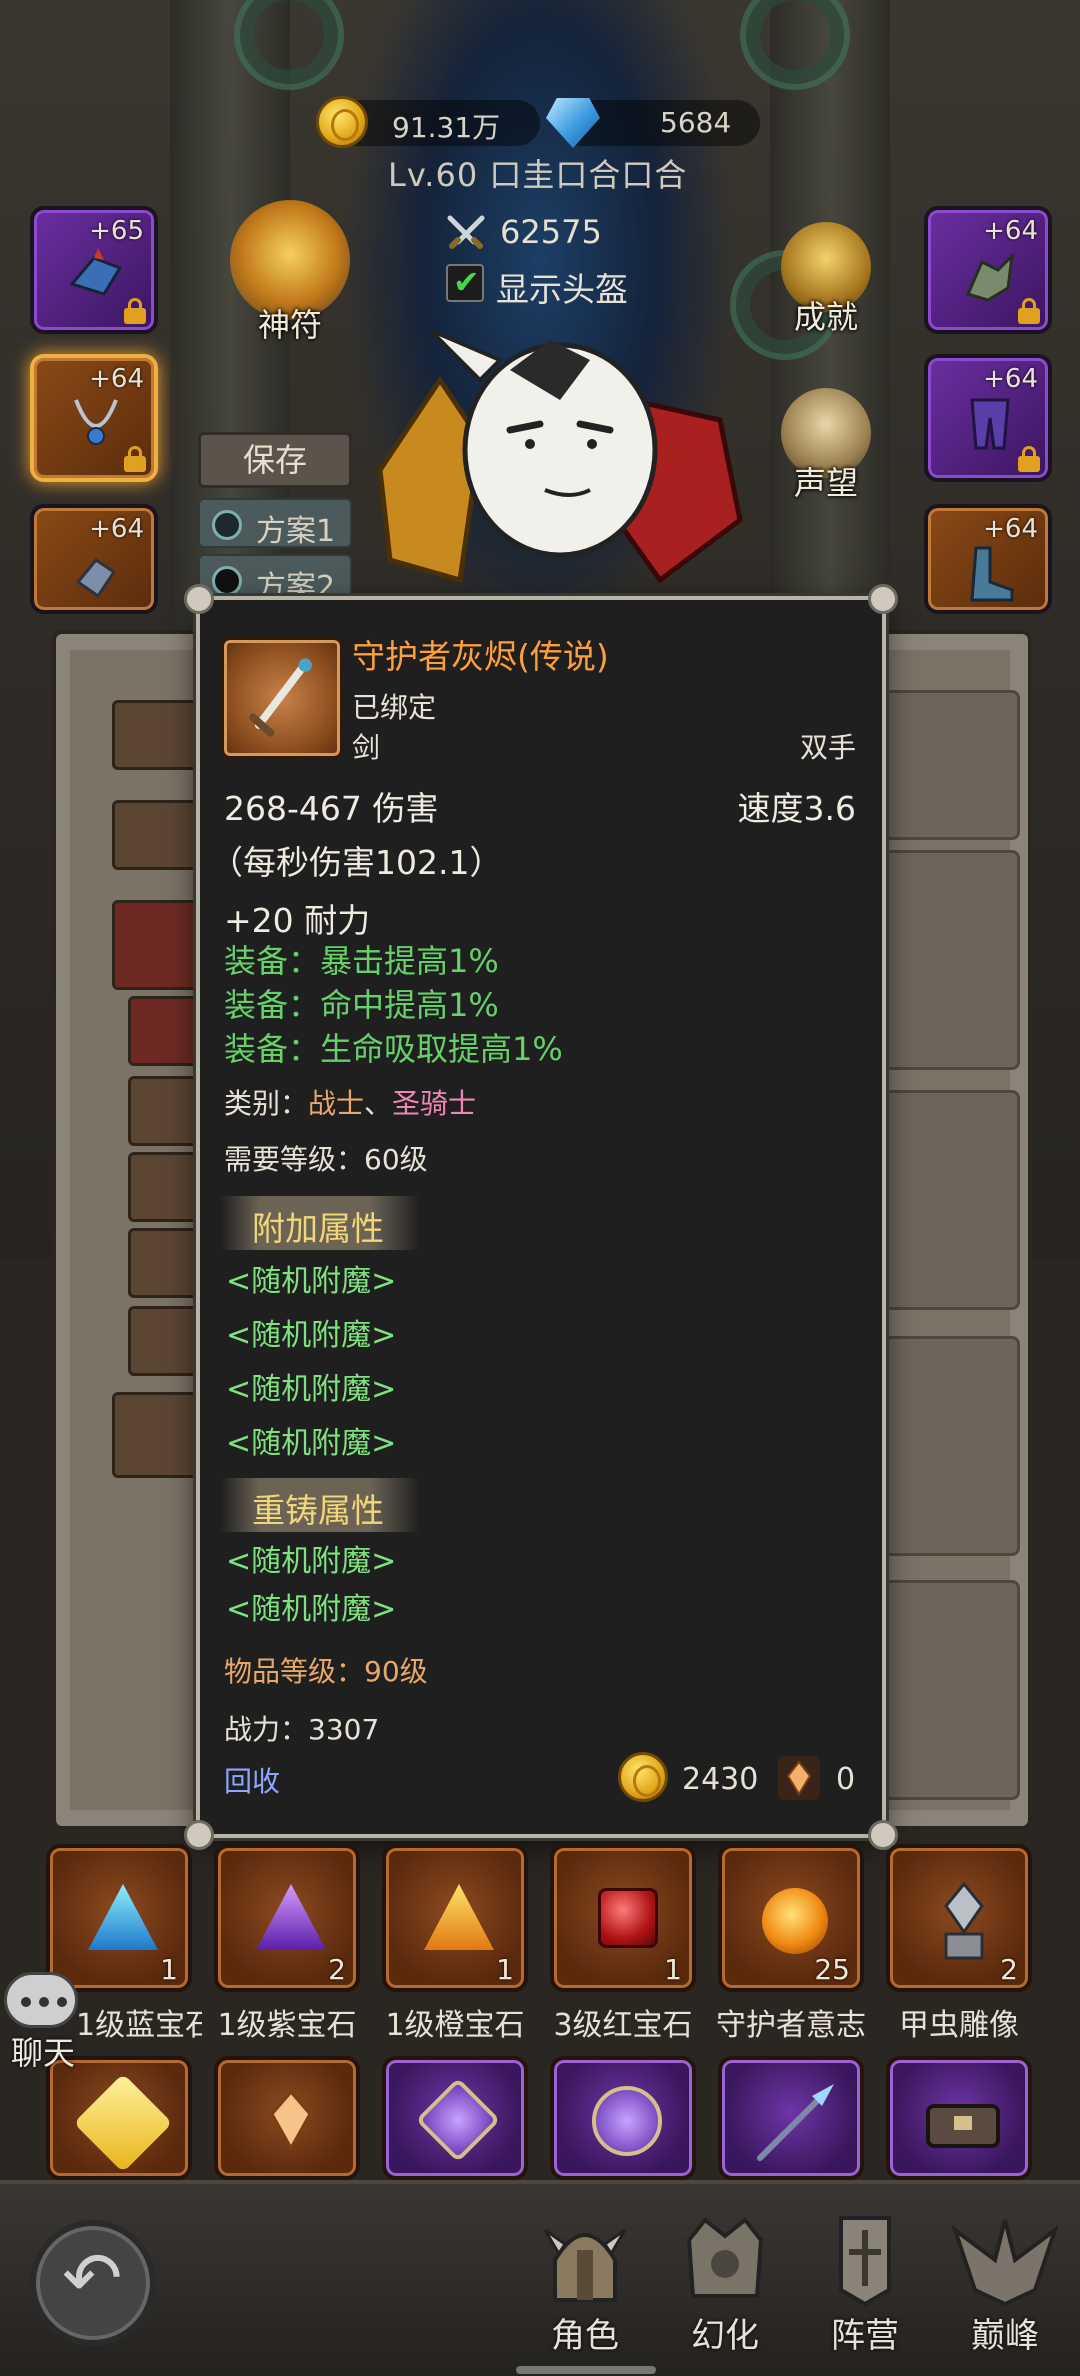 The image size is (1080, 2376). Describe the element at coordinates (123, 1917) in the screenshot. I see `blue-gem-icon` at that location.